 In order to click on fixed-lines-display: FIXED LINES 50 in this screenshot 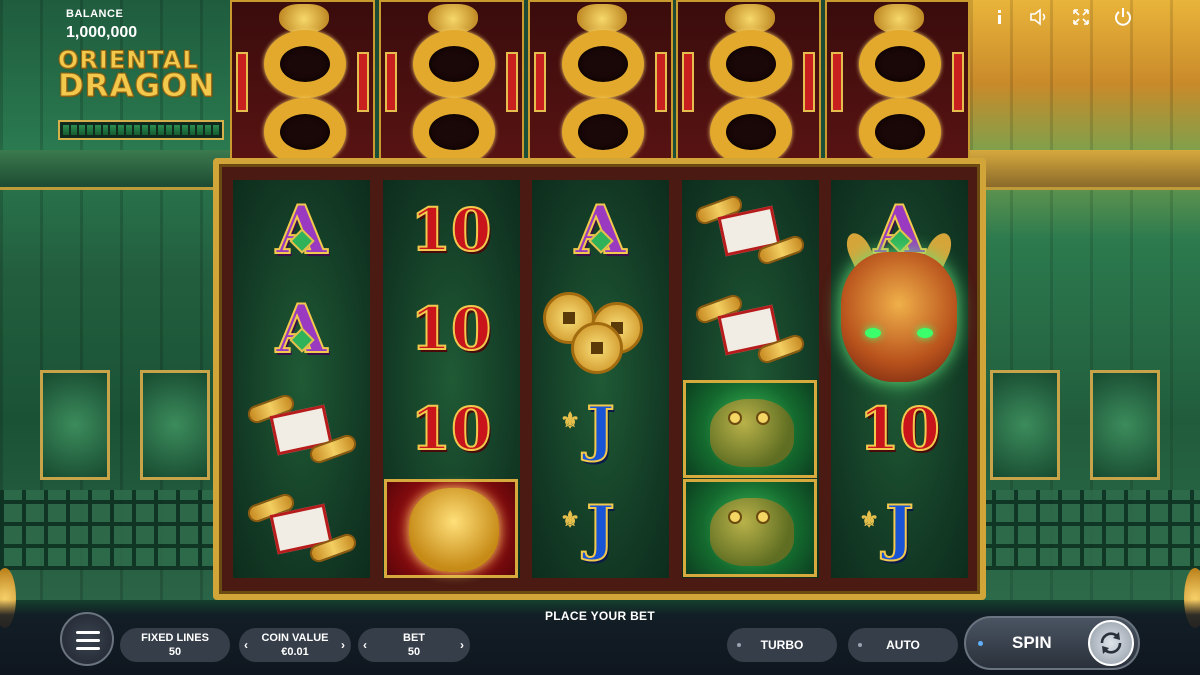, I will do `click(175, 645)`.